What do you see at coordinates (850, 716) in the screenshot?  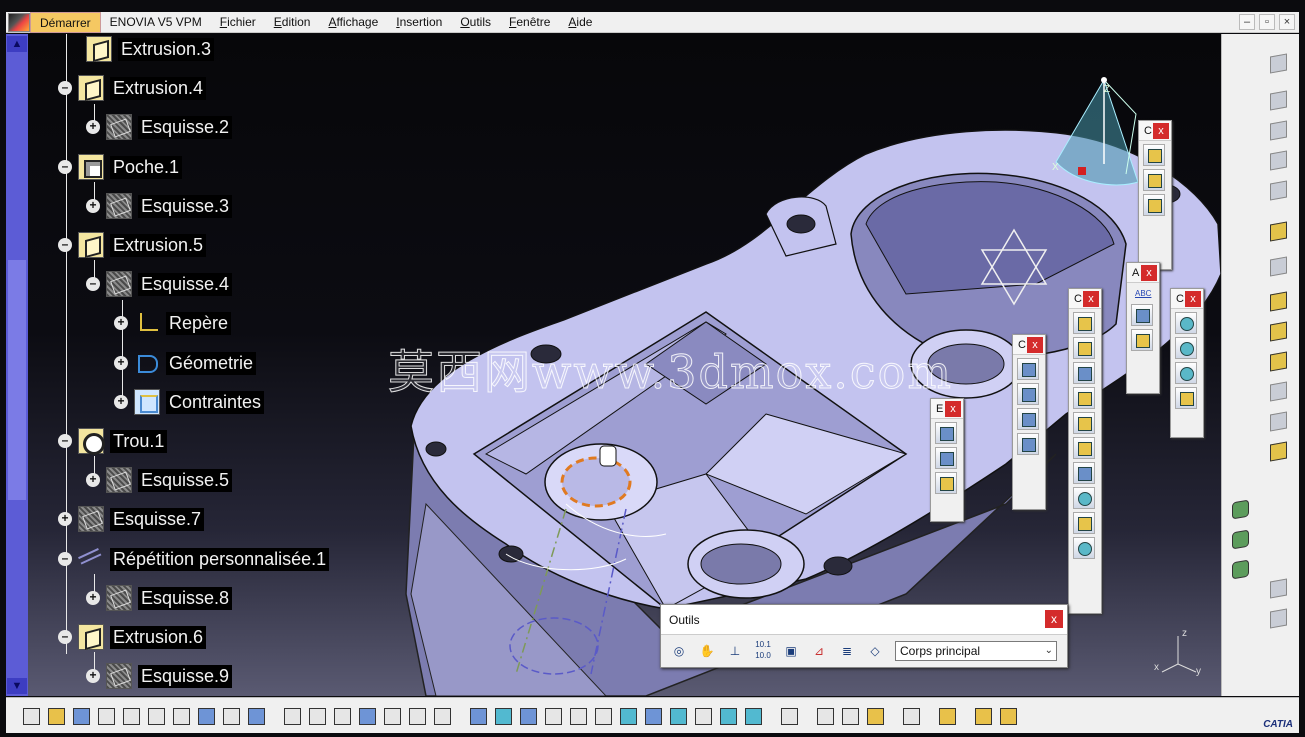 I see `measure-item-icon` at bounding box center [850, 716].